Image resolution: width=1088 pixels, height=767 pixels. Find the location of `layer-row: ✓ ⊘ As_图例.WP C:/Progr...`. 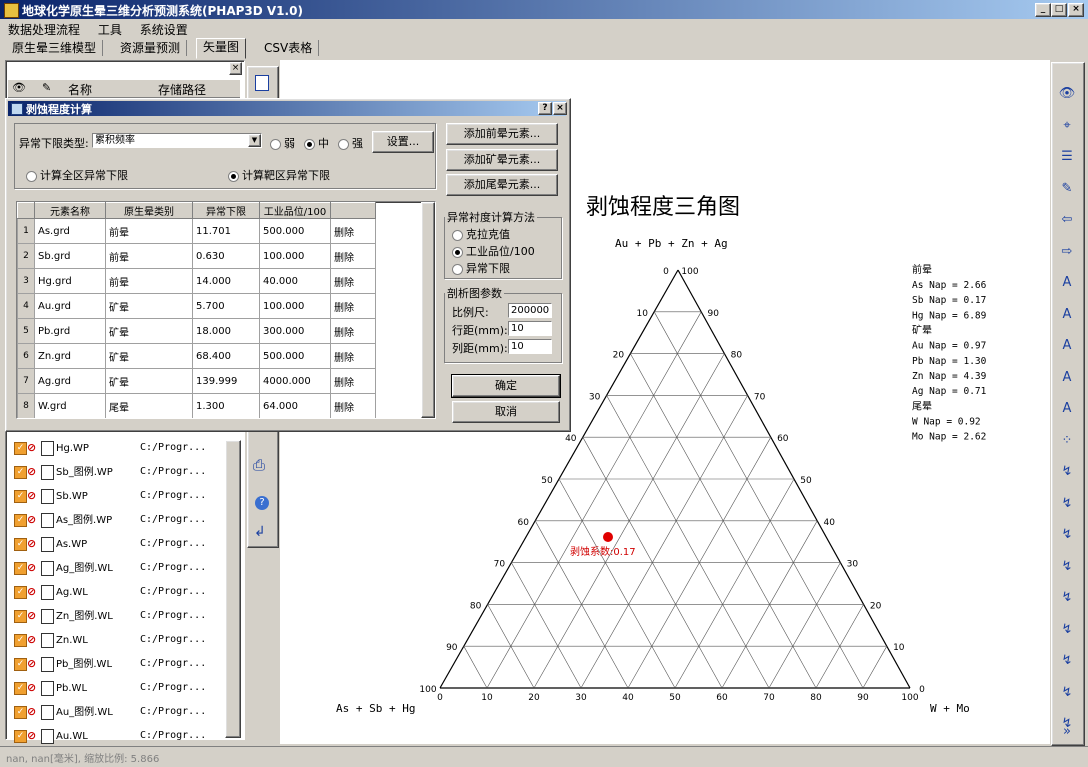

layer-row: ✓ ⊘ As_图例.WP C:/Progr... is located at coordinates (124, 520).